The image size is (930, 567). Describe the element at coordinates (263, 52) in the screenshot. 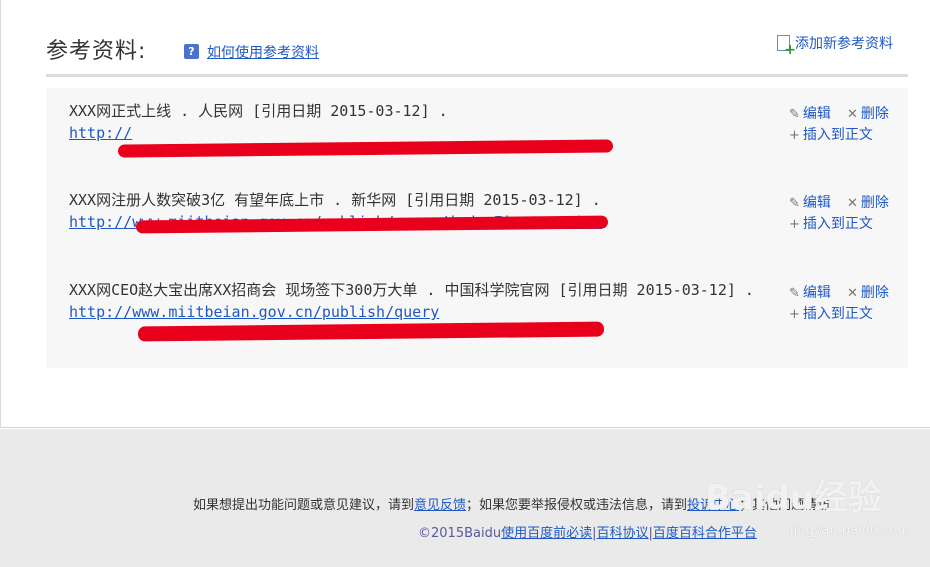

I see `help-link: 如何使用参考资料` at that location.